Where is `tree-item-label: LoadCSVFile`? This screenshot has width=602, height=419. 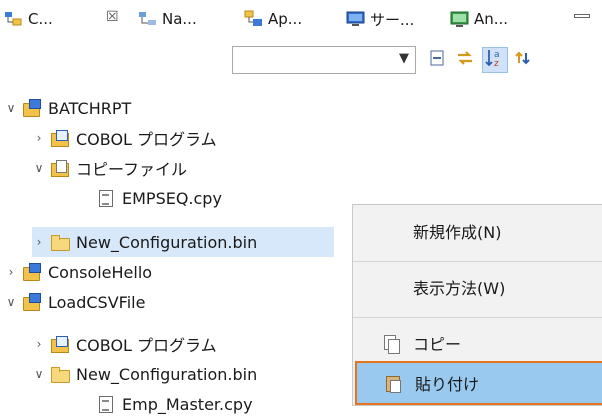 tree-item-label: LoadCSVFile is located at coordinates (97, 302).